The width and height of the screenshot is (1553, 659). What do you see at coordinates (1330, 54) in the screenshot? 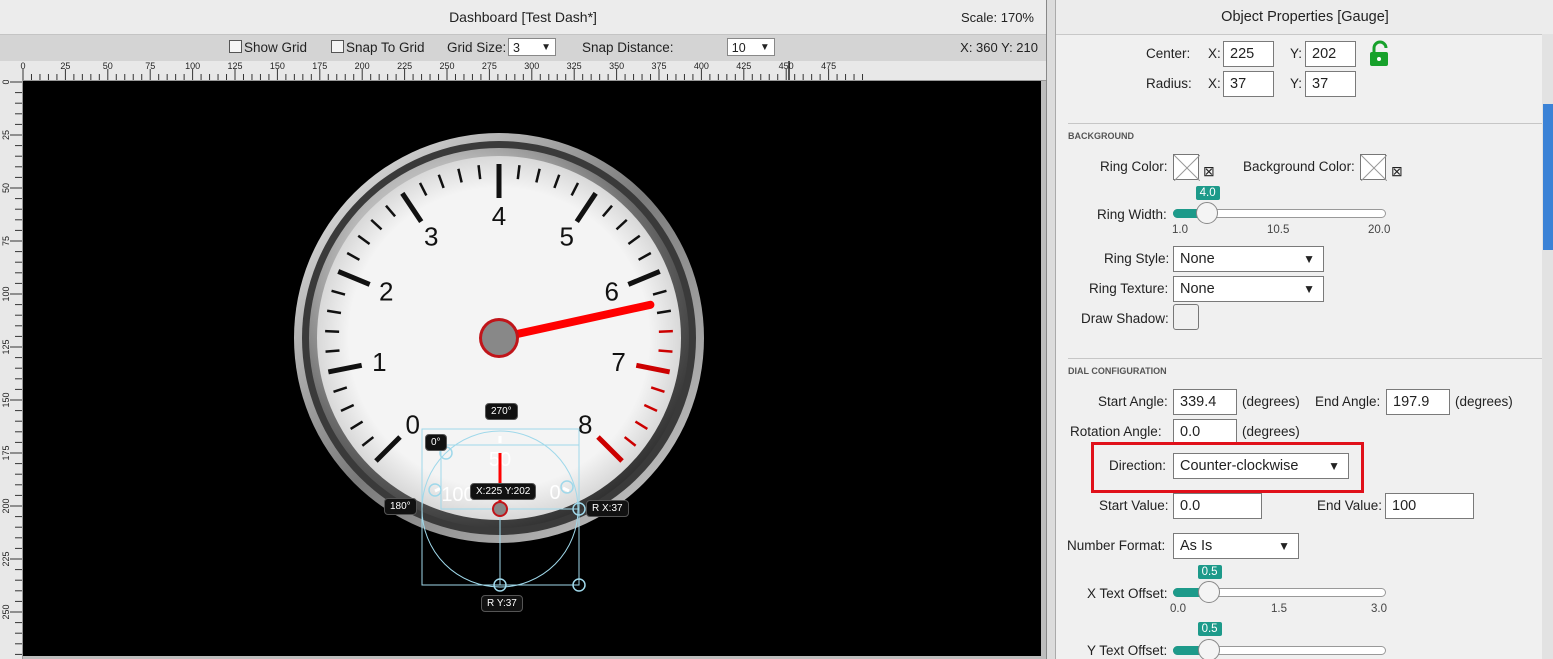
I see `center-y-input: 202` at bounding box center [1330, 54].